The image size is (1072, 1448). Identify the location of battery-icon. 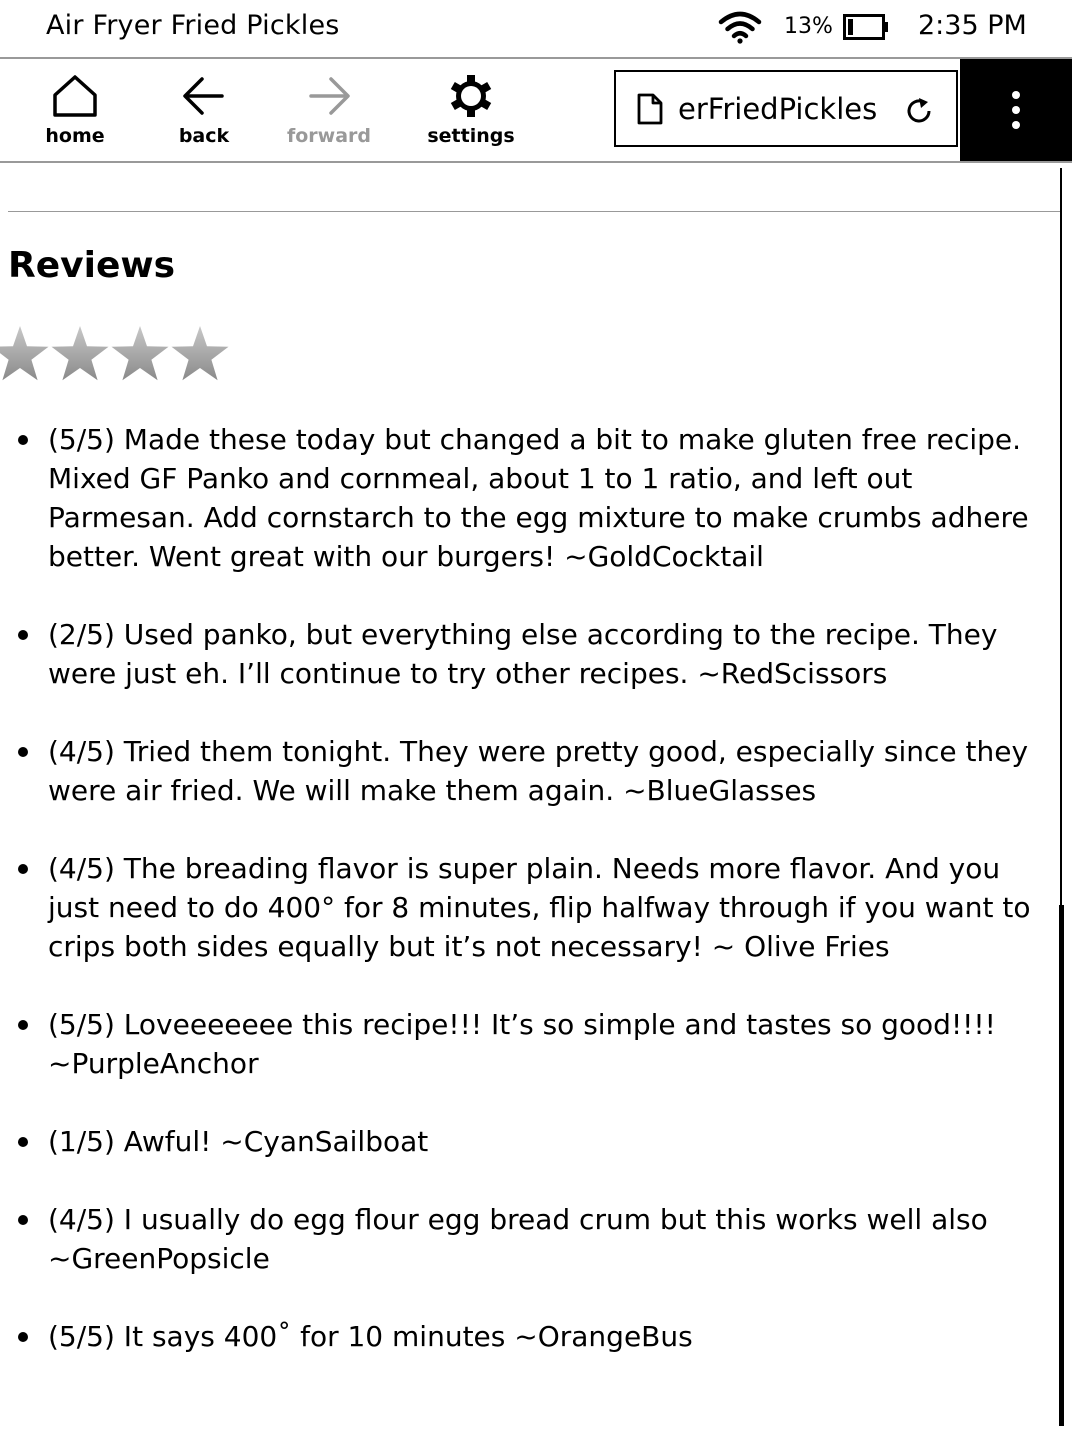
(865, 27).